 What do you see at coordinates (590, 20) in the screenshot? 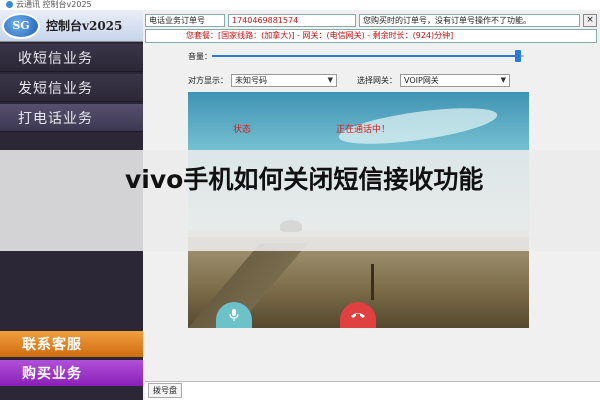
I see `close-button: ×` at bounding box center [590, 20].